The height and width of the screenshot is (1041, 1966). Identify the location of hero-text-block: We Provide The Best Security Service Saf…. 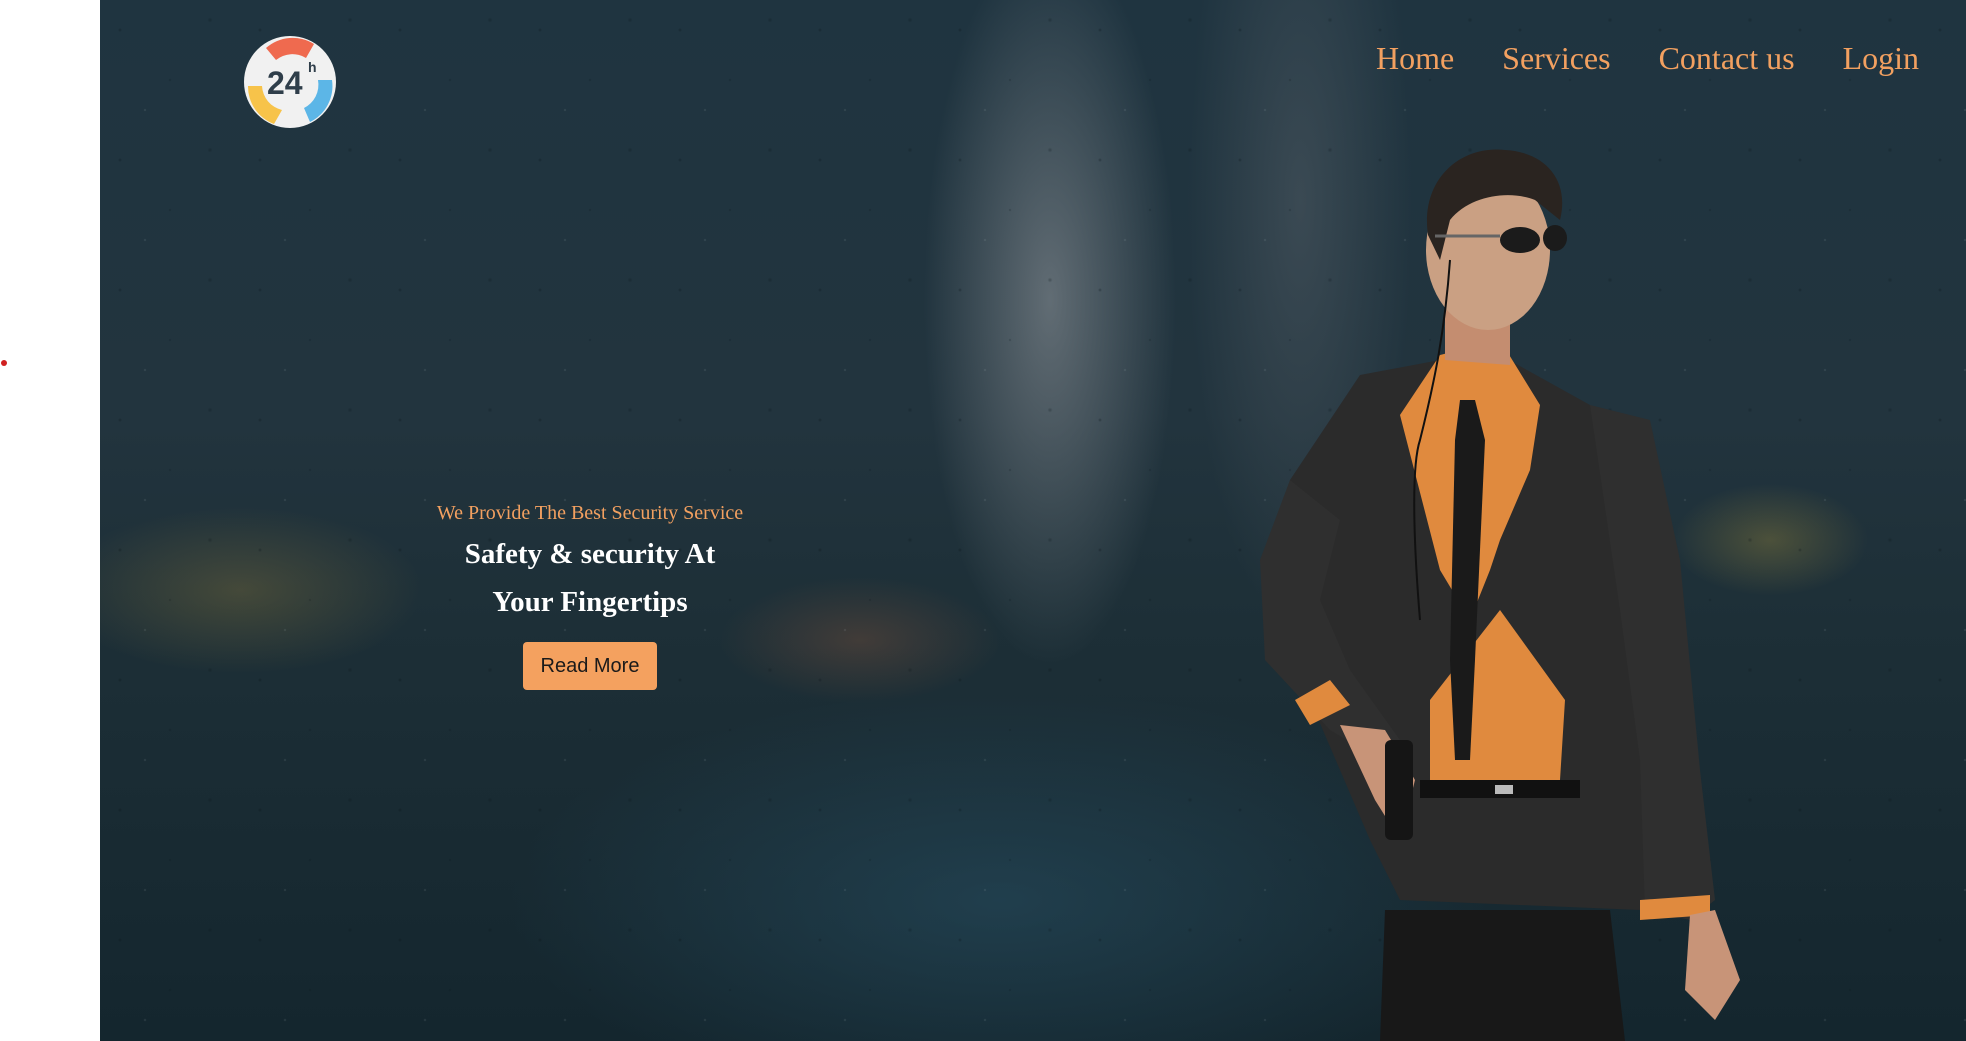
(590, 595).